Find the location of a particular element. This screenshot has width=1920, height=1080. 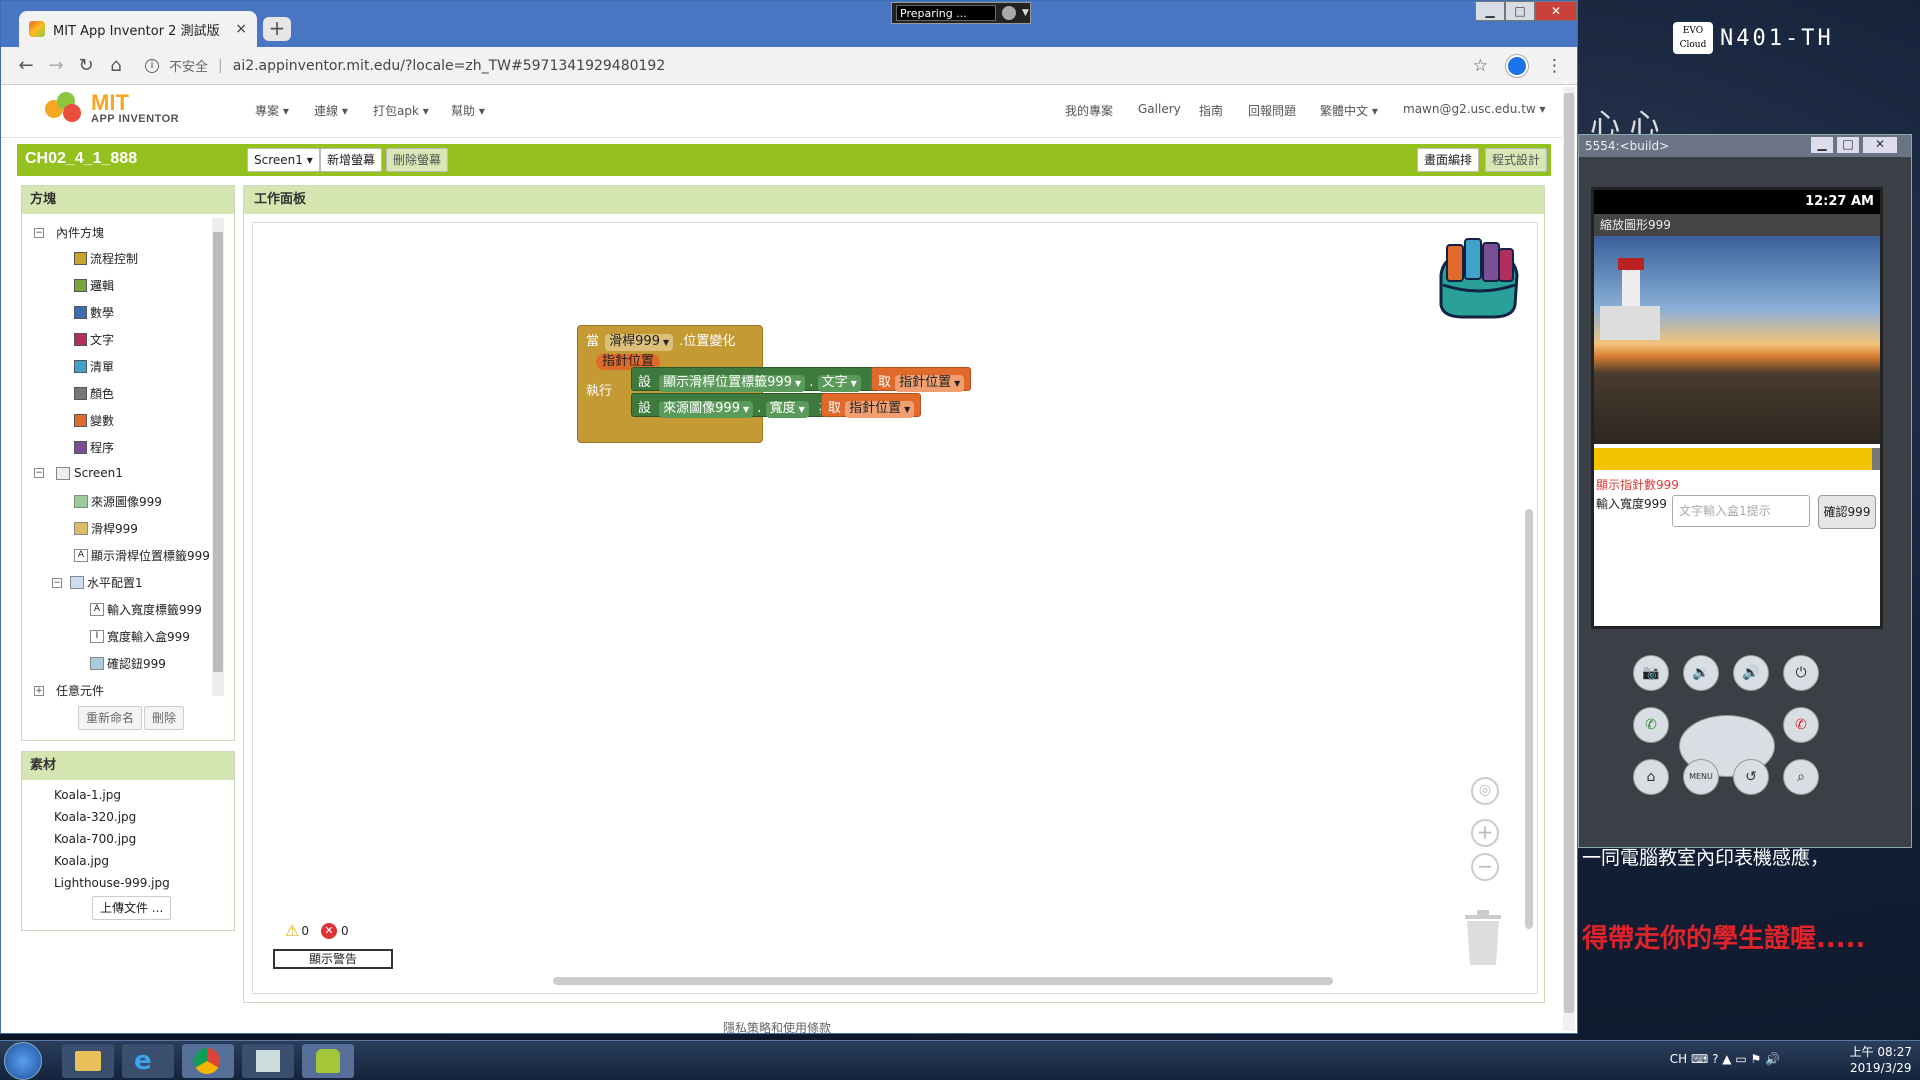

blocks-tree-scrollbar is located at coordinates (218, 457).